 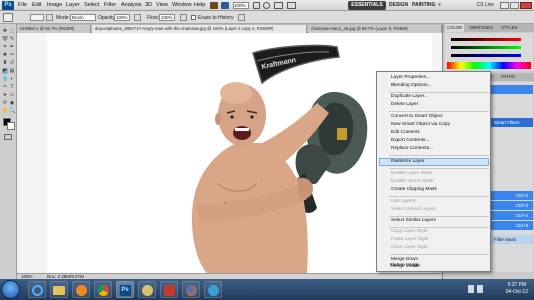 I want to click on eraser-tool-icon: ◩, so click(x=5, y=71).